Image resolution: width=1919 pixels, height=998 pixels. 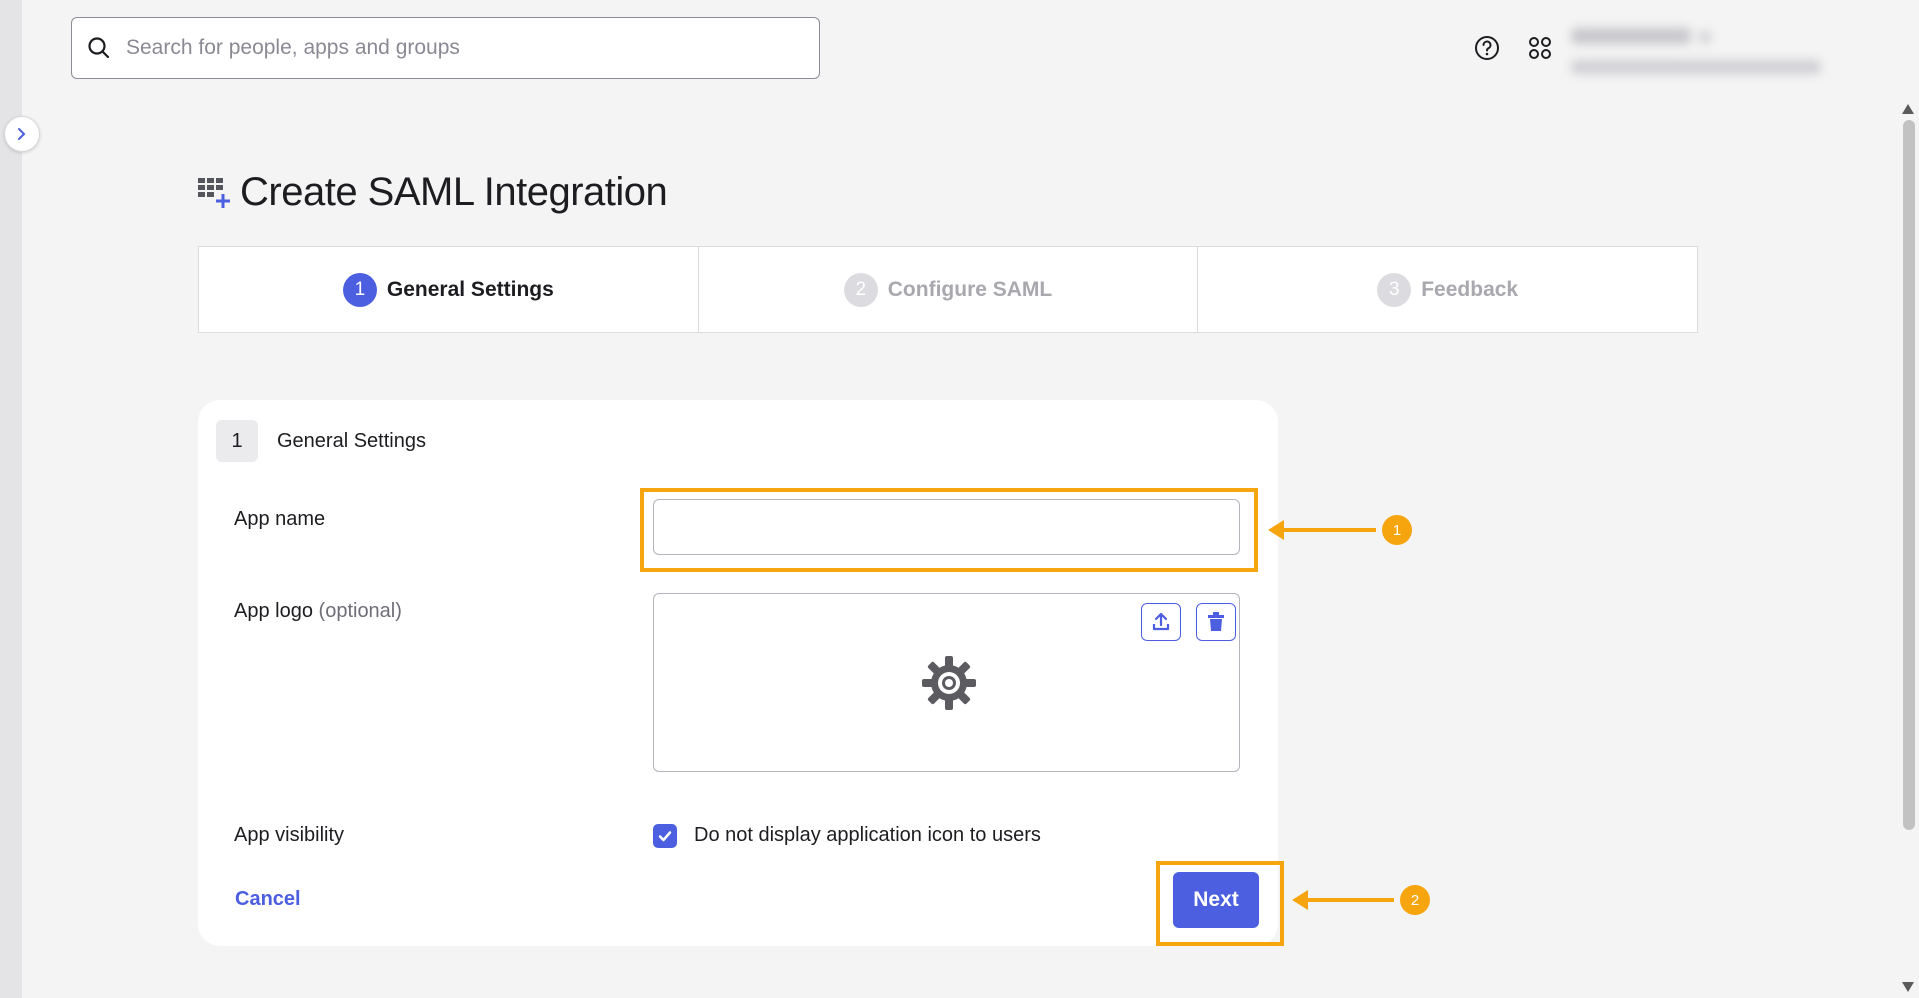 What do you see at coordinates (351, 441) in the screenshot?
I see `section-title: General Settings` at bounding box center [351, 441].